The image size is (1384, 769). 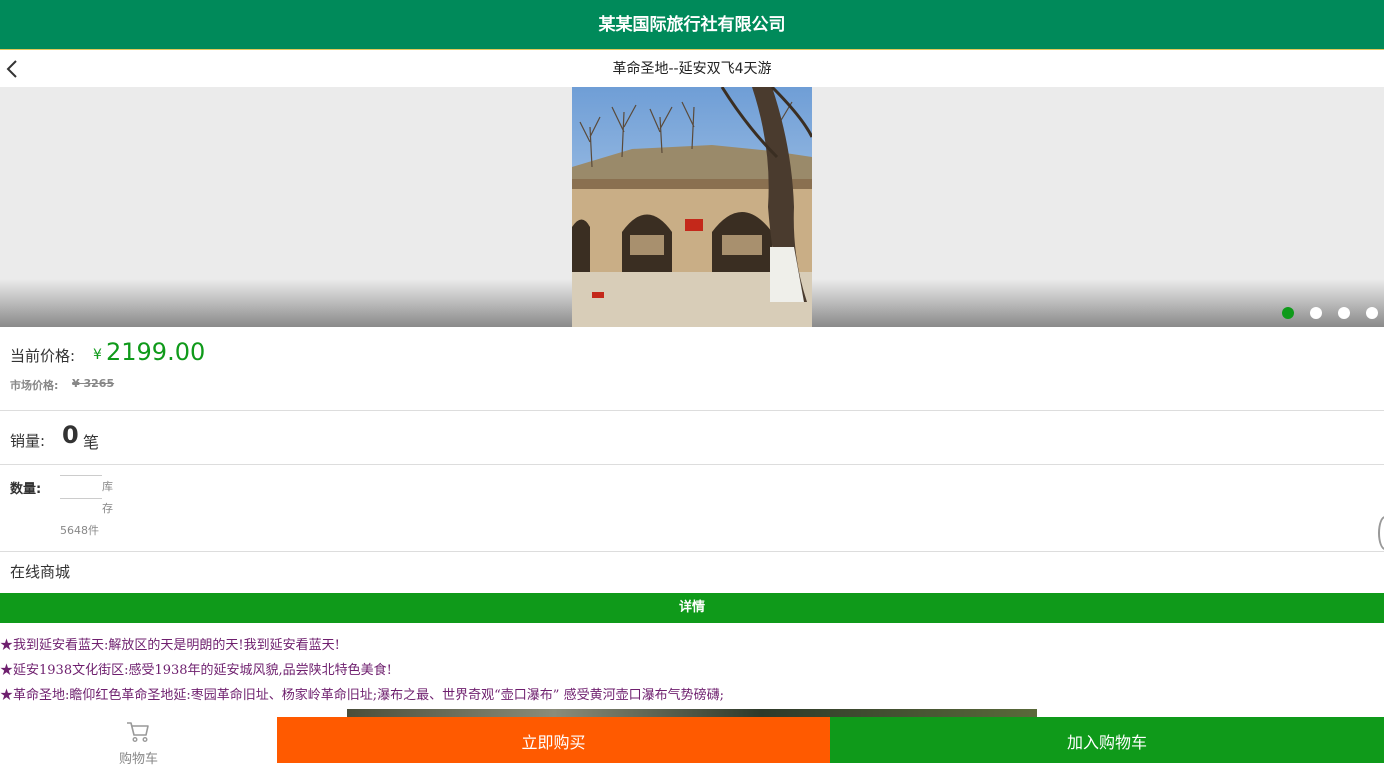 What do you see at coordinates (81, 487) in the screenshot?
I see `quantity-input` at bounding box center [81, 487].